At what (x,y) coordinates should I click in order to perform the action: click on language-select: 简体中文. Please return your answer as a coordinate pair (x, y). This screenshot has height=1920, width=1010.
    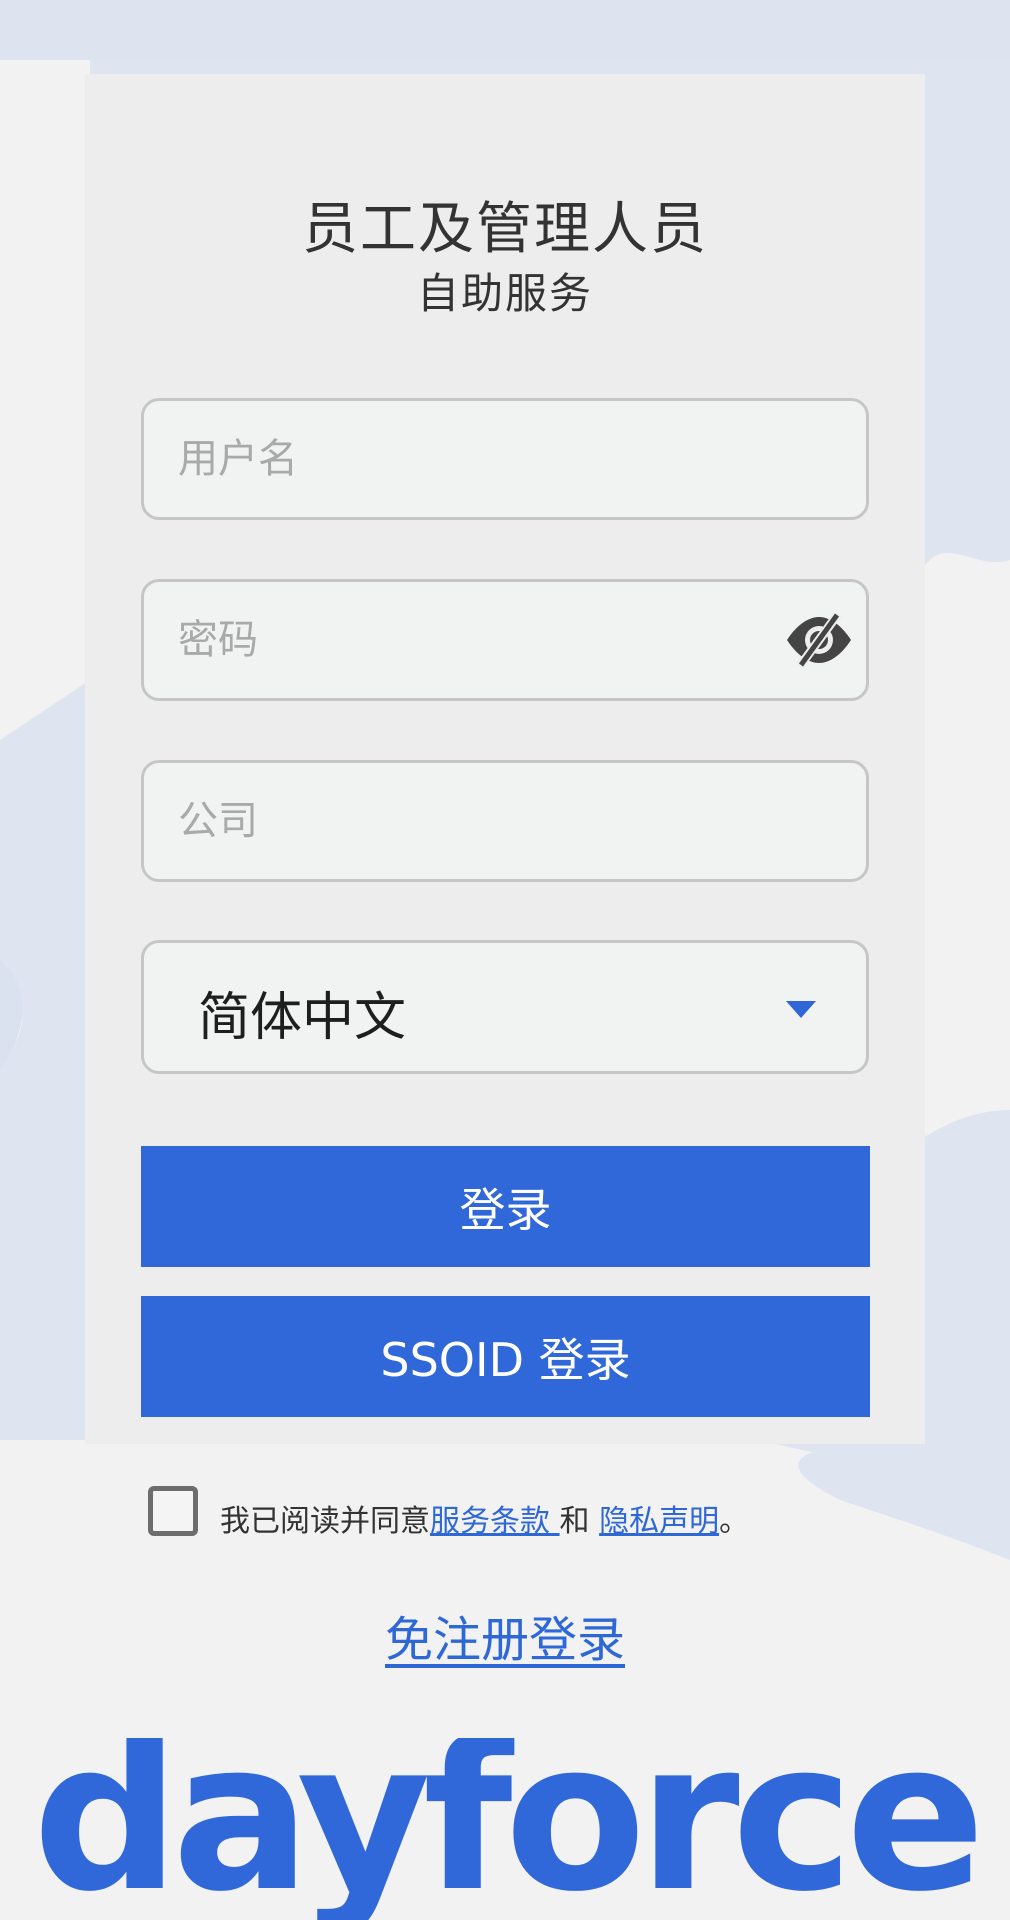
    Looking at the image, I should click on (505, 1007).